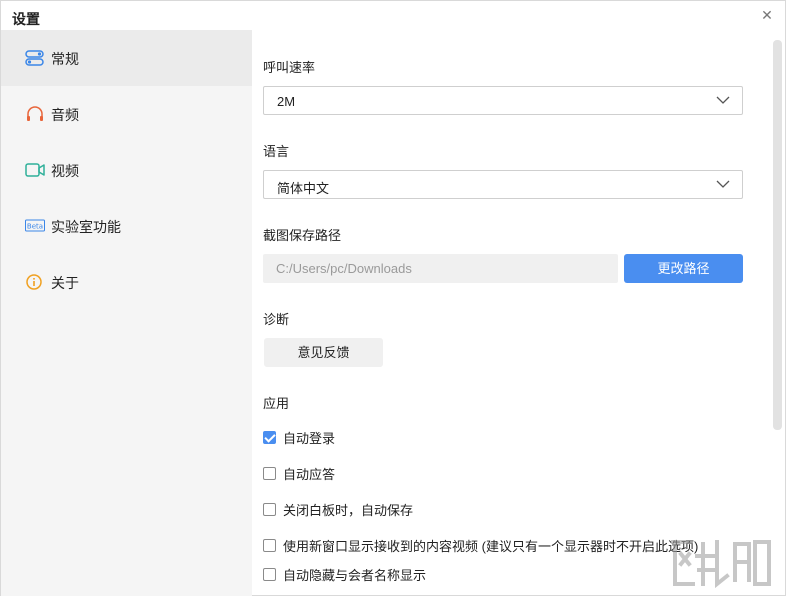  I want to click on camera-icon, so click(35, 170).